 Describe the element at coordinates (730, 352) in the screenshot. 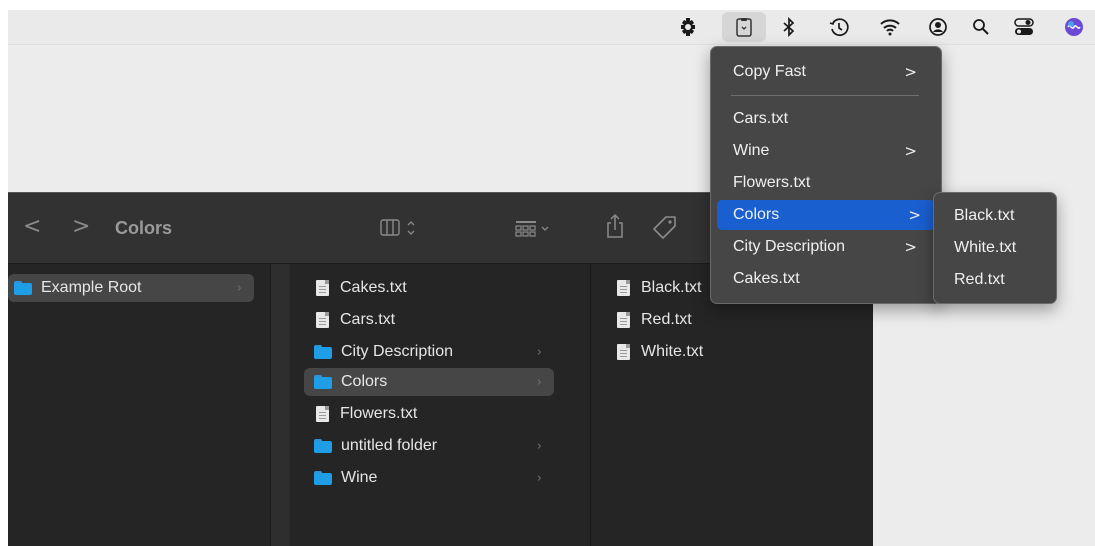

I see `list-item-white: White.txt` at that location.